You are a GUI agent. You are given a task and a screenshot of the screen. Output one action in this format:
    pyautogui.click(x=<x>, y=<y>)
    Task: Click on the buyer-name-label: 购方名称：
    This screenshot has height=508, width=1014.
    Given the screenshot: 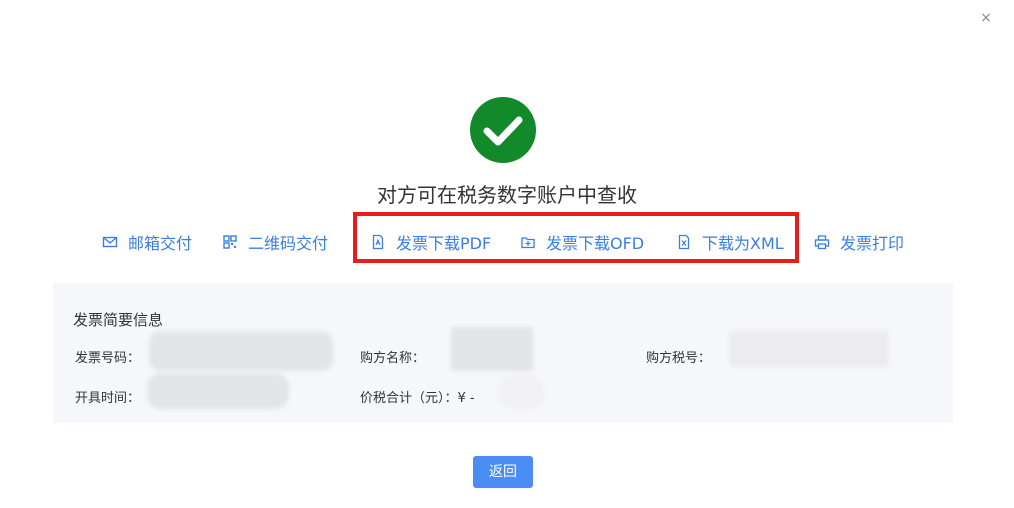 What is the action you would take?
    pyautogui.click(x=393, y=358)
    